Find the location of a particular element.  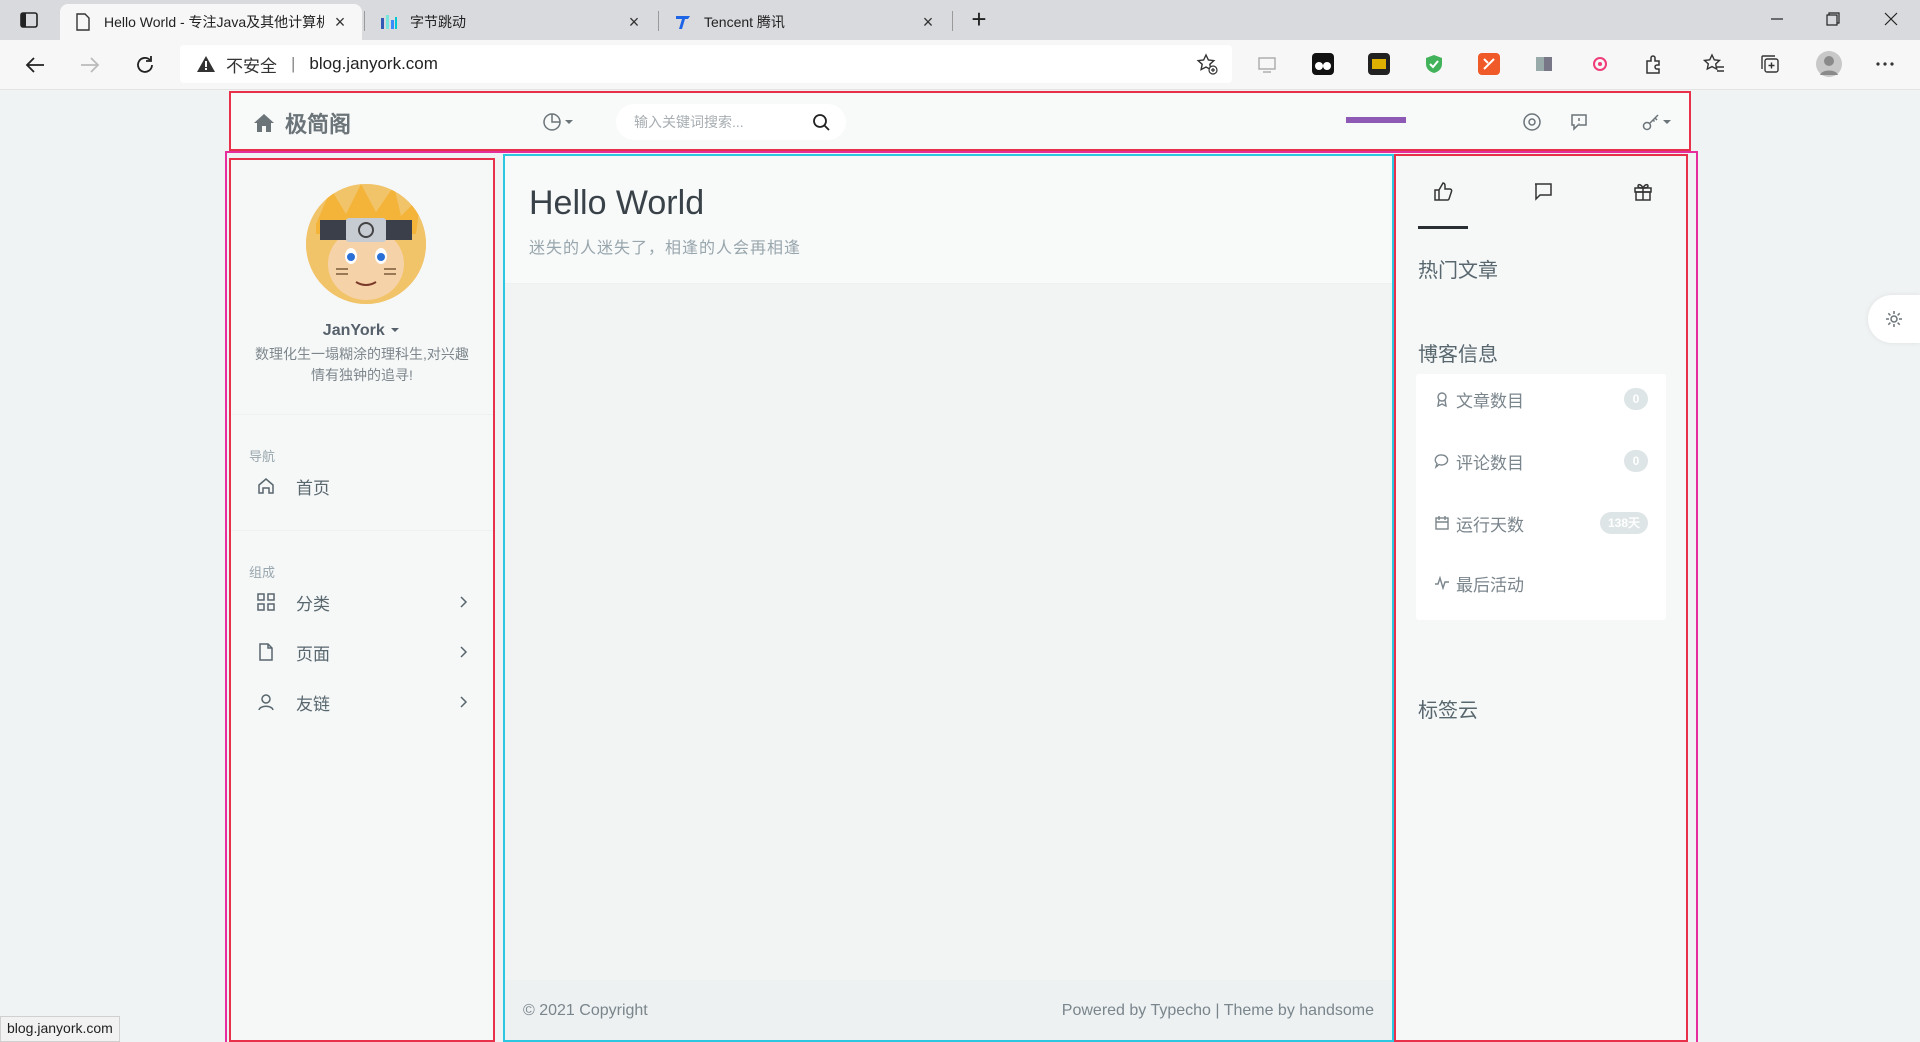

stat-posts: 文章数目 0 is located at coordinates (1541, 399).